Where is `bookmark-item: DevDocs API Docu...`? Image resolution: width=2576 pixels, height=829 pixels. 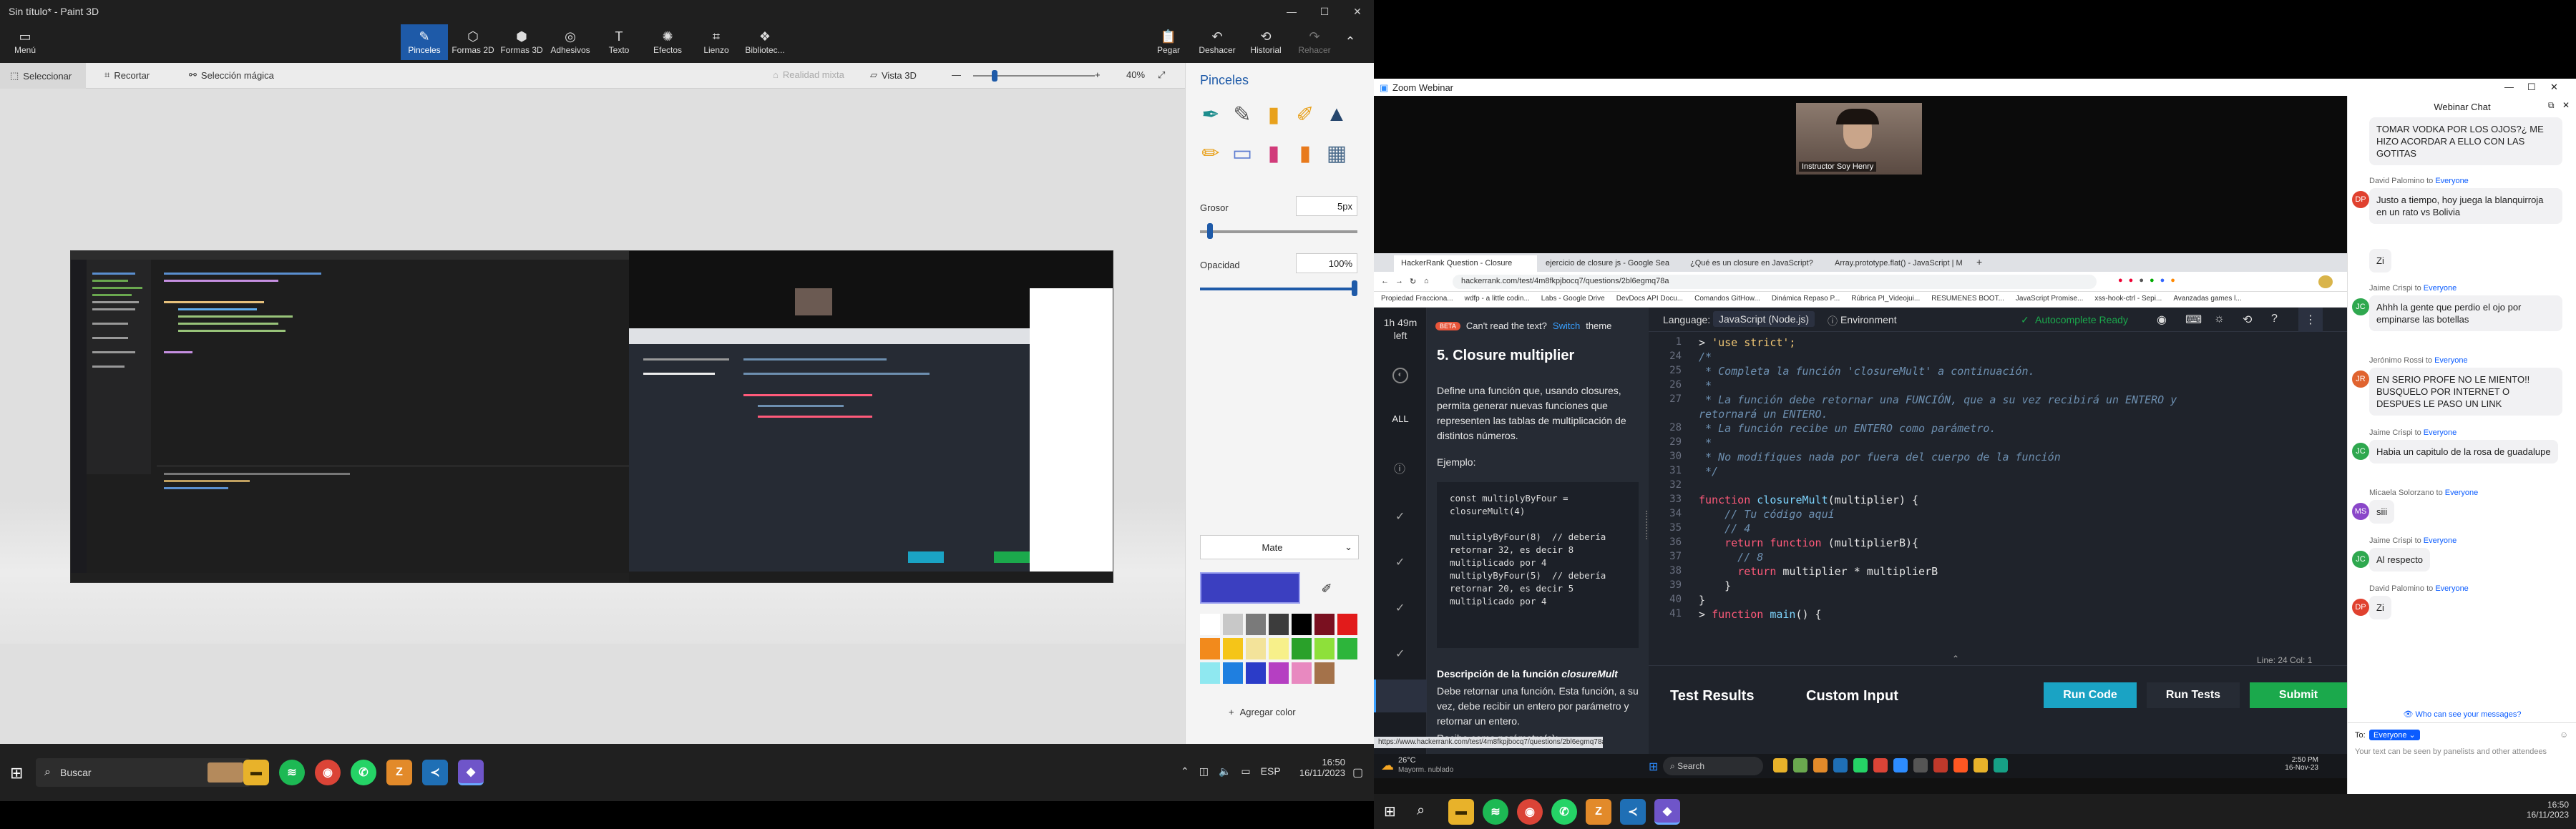
bookmark-item: DevDocs API Docu... is located at coordinates (1649, 299).